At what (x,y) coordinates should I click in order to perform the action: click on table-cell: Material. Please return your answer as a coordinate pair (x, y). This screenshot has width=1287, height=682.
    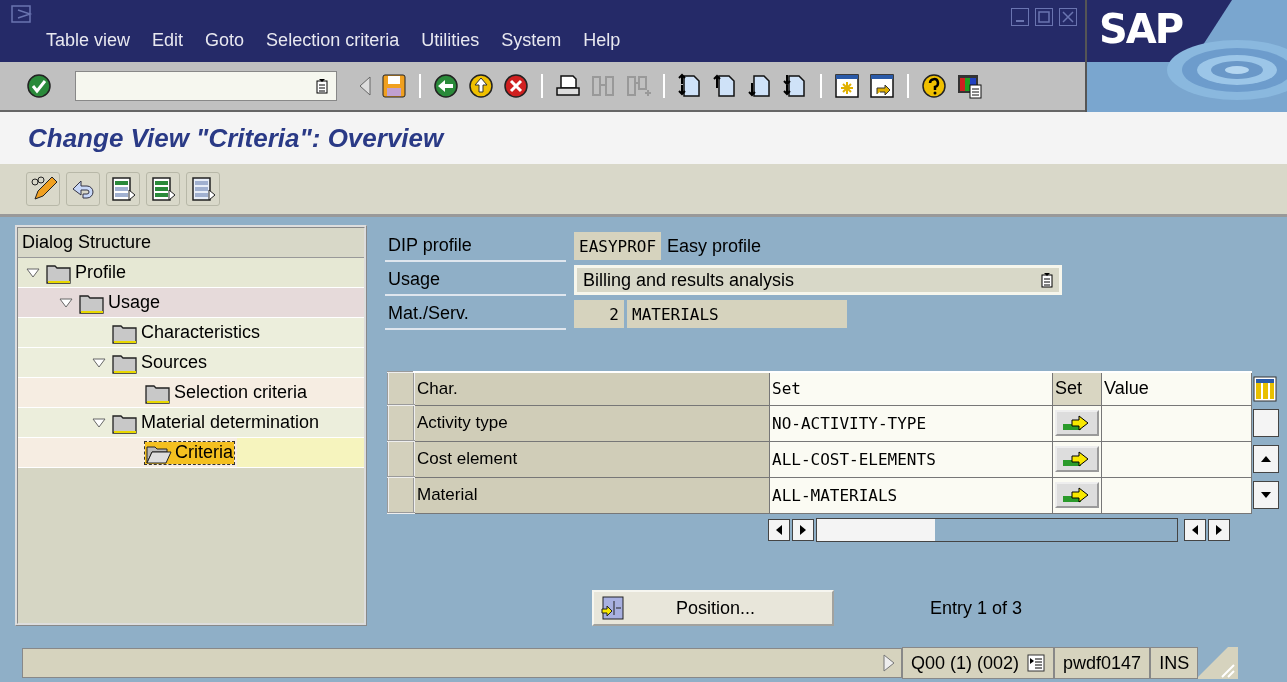
    Looking at the image, I should click on (592, 495).